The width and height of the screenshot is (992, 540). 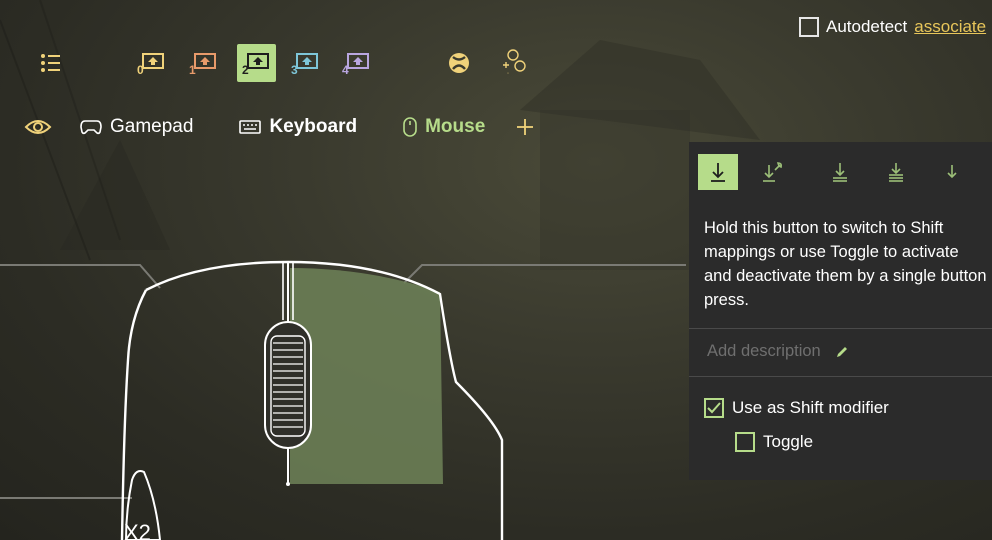 What do you see at coordinates (513, 63) in the screenshot?
I see `abxy-buttons-icon` at bounding box center [513, 63].